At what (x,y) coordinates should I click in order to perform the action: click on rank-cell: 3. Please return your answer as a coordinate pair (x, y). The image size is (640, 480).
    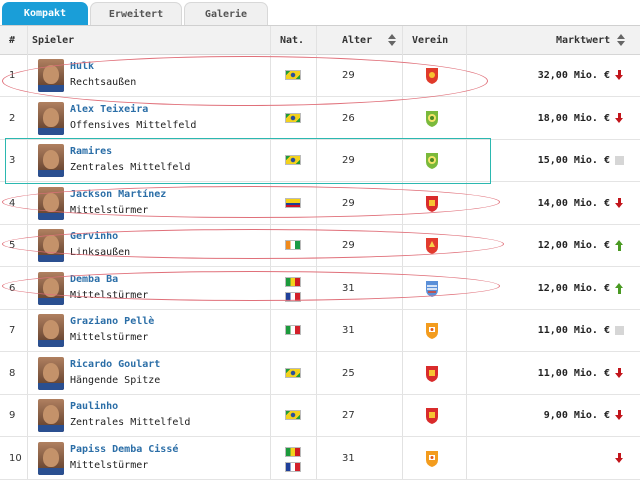
    Looking at the image, I should click on (12, 160).